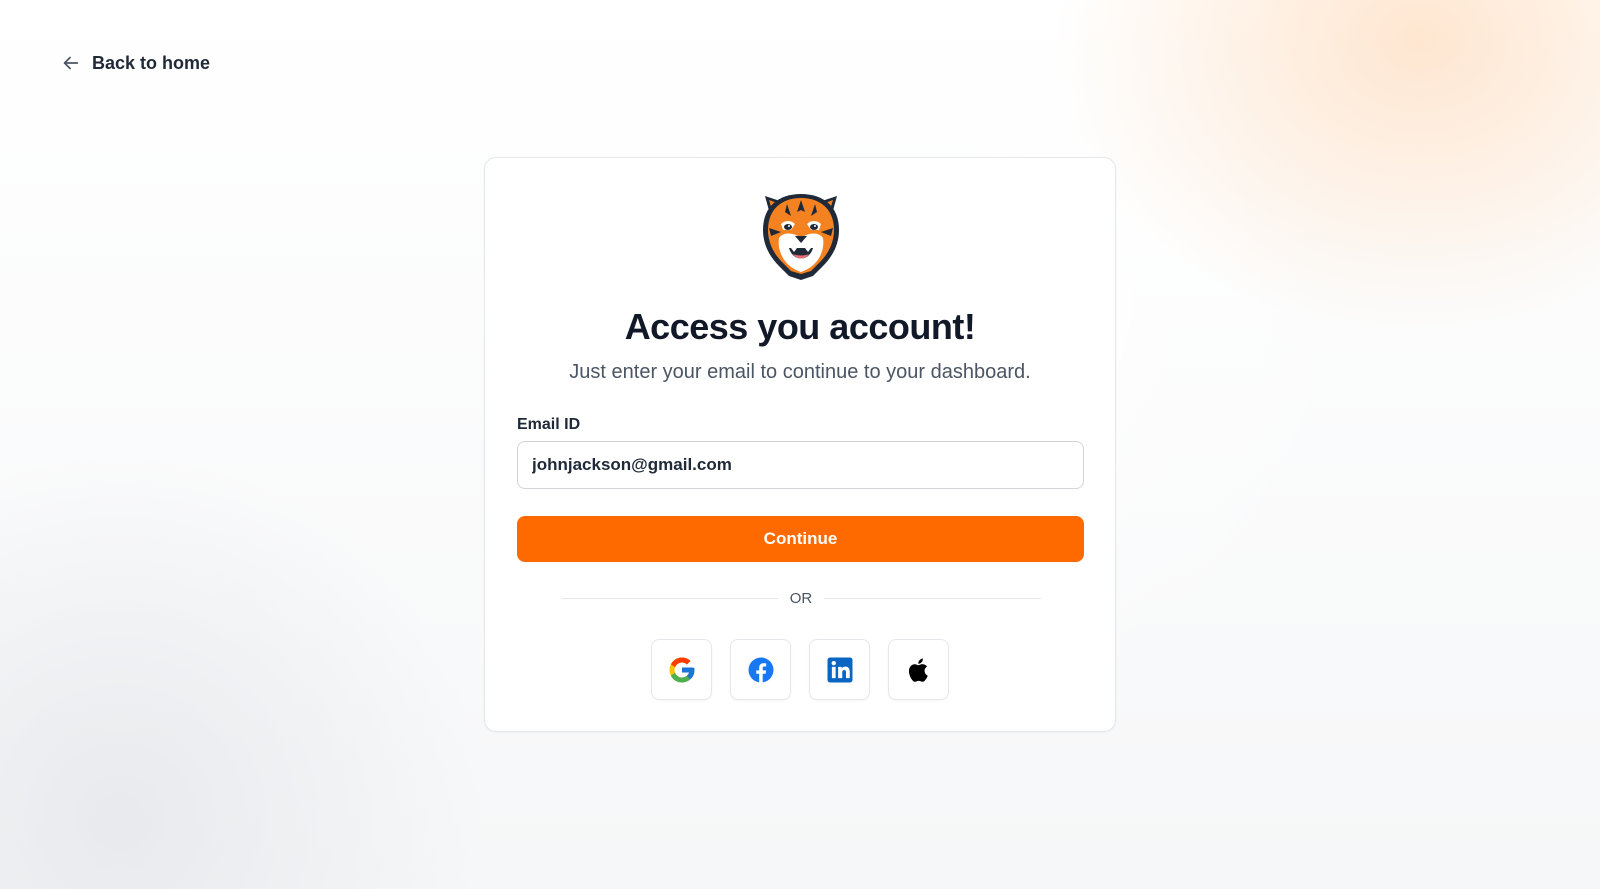  Describe the element at coordinates (800, 465) in the screenshot. I see `email-field` at that location.